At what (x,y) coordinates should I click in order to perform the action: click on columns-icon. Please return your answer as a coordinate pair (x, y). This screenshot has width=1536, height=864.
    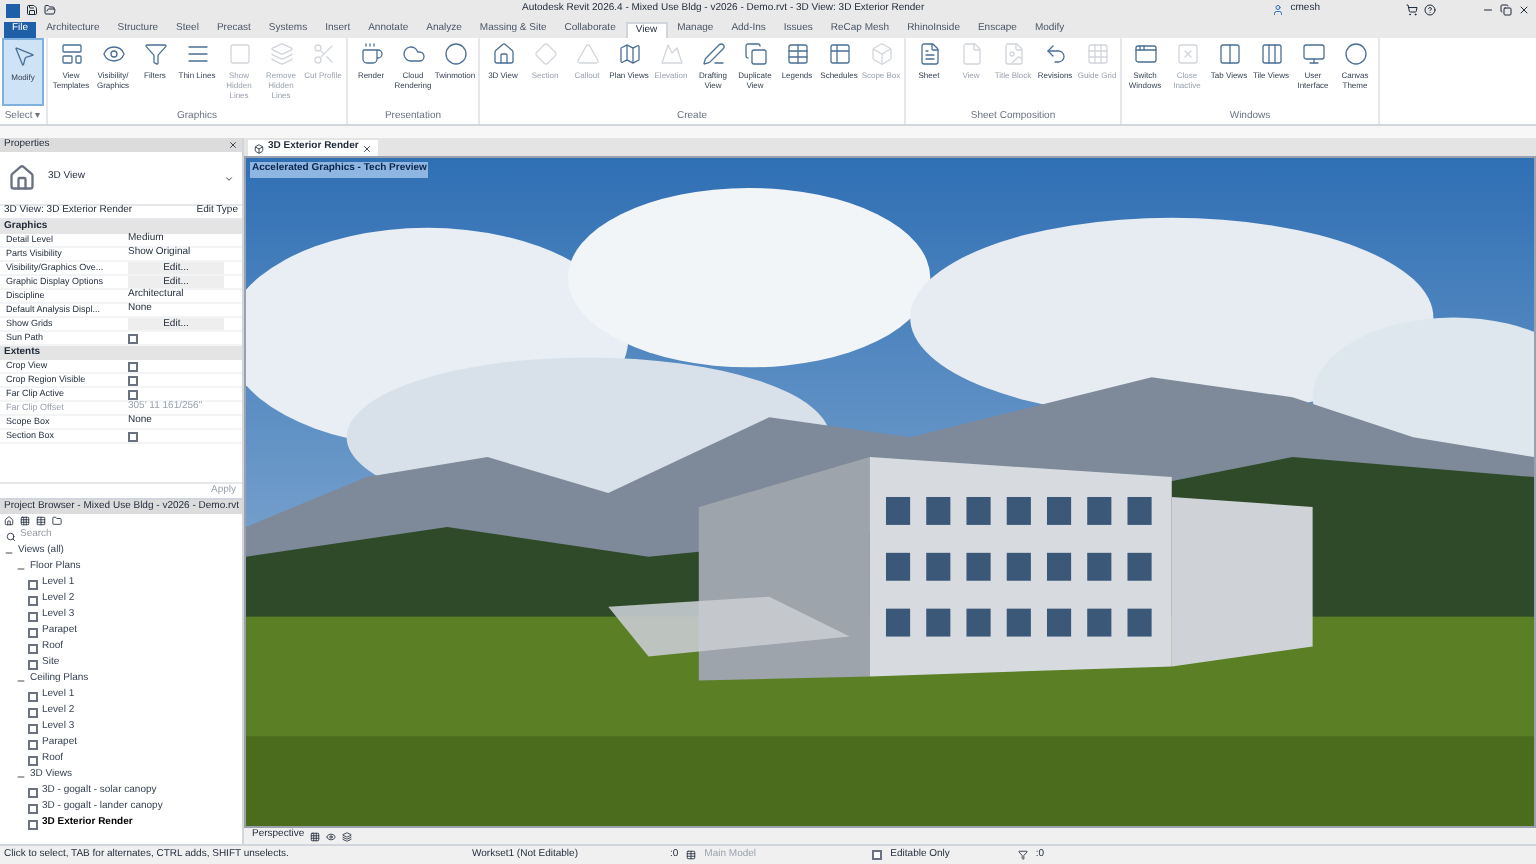
    Looking at the image, I should click on (1229, 54).